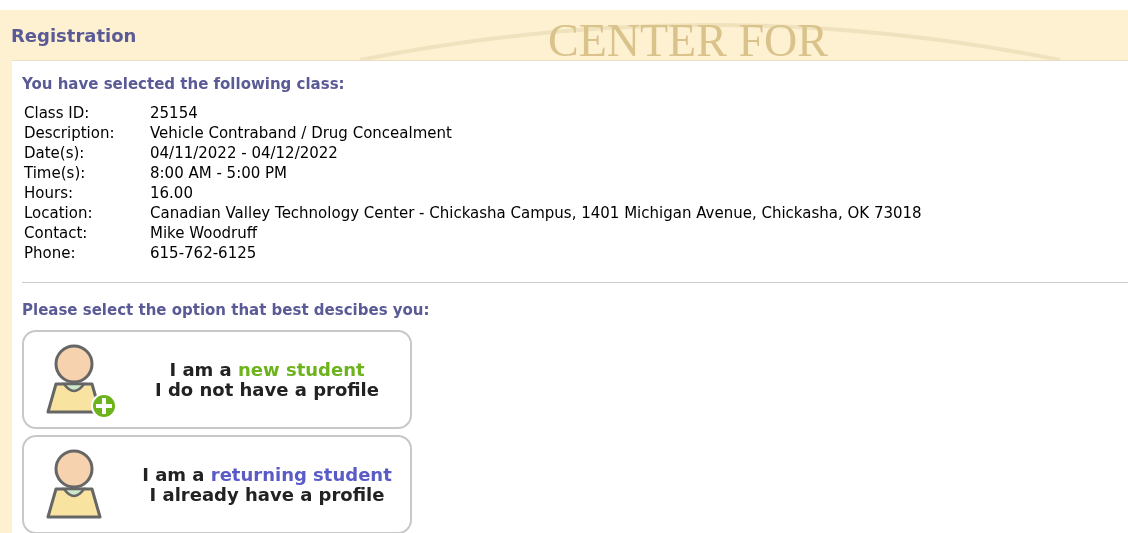 The height and width of the screenshot is (533, 1128). What do you see at coordinates (184, 84) in the screenshot?
I see `section-heading: You have selected the following class:` at bounding box center [184, 84].